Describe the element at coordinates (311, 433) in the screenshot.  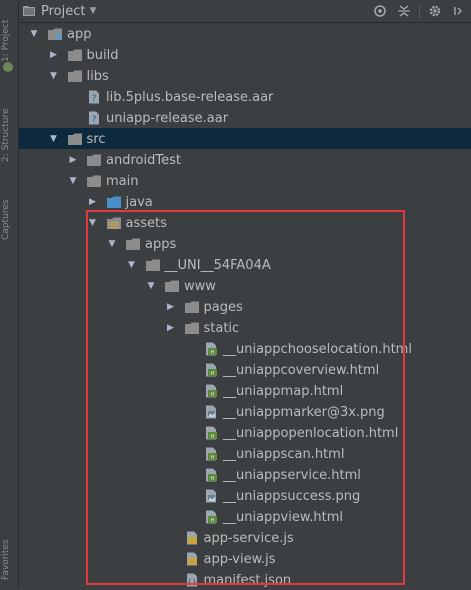
I see `tree-item-label: __uniappopenlocation.html` at that location.